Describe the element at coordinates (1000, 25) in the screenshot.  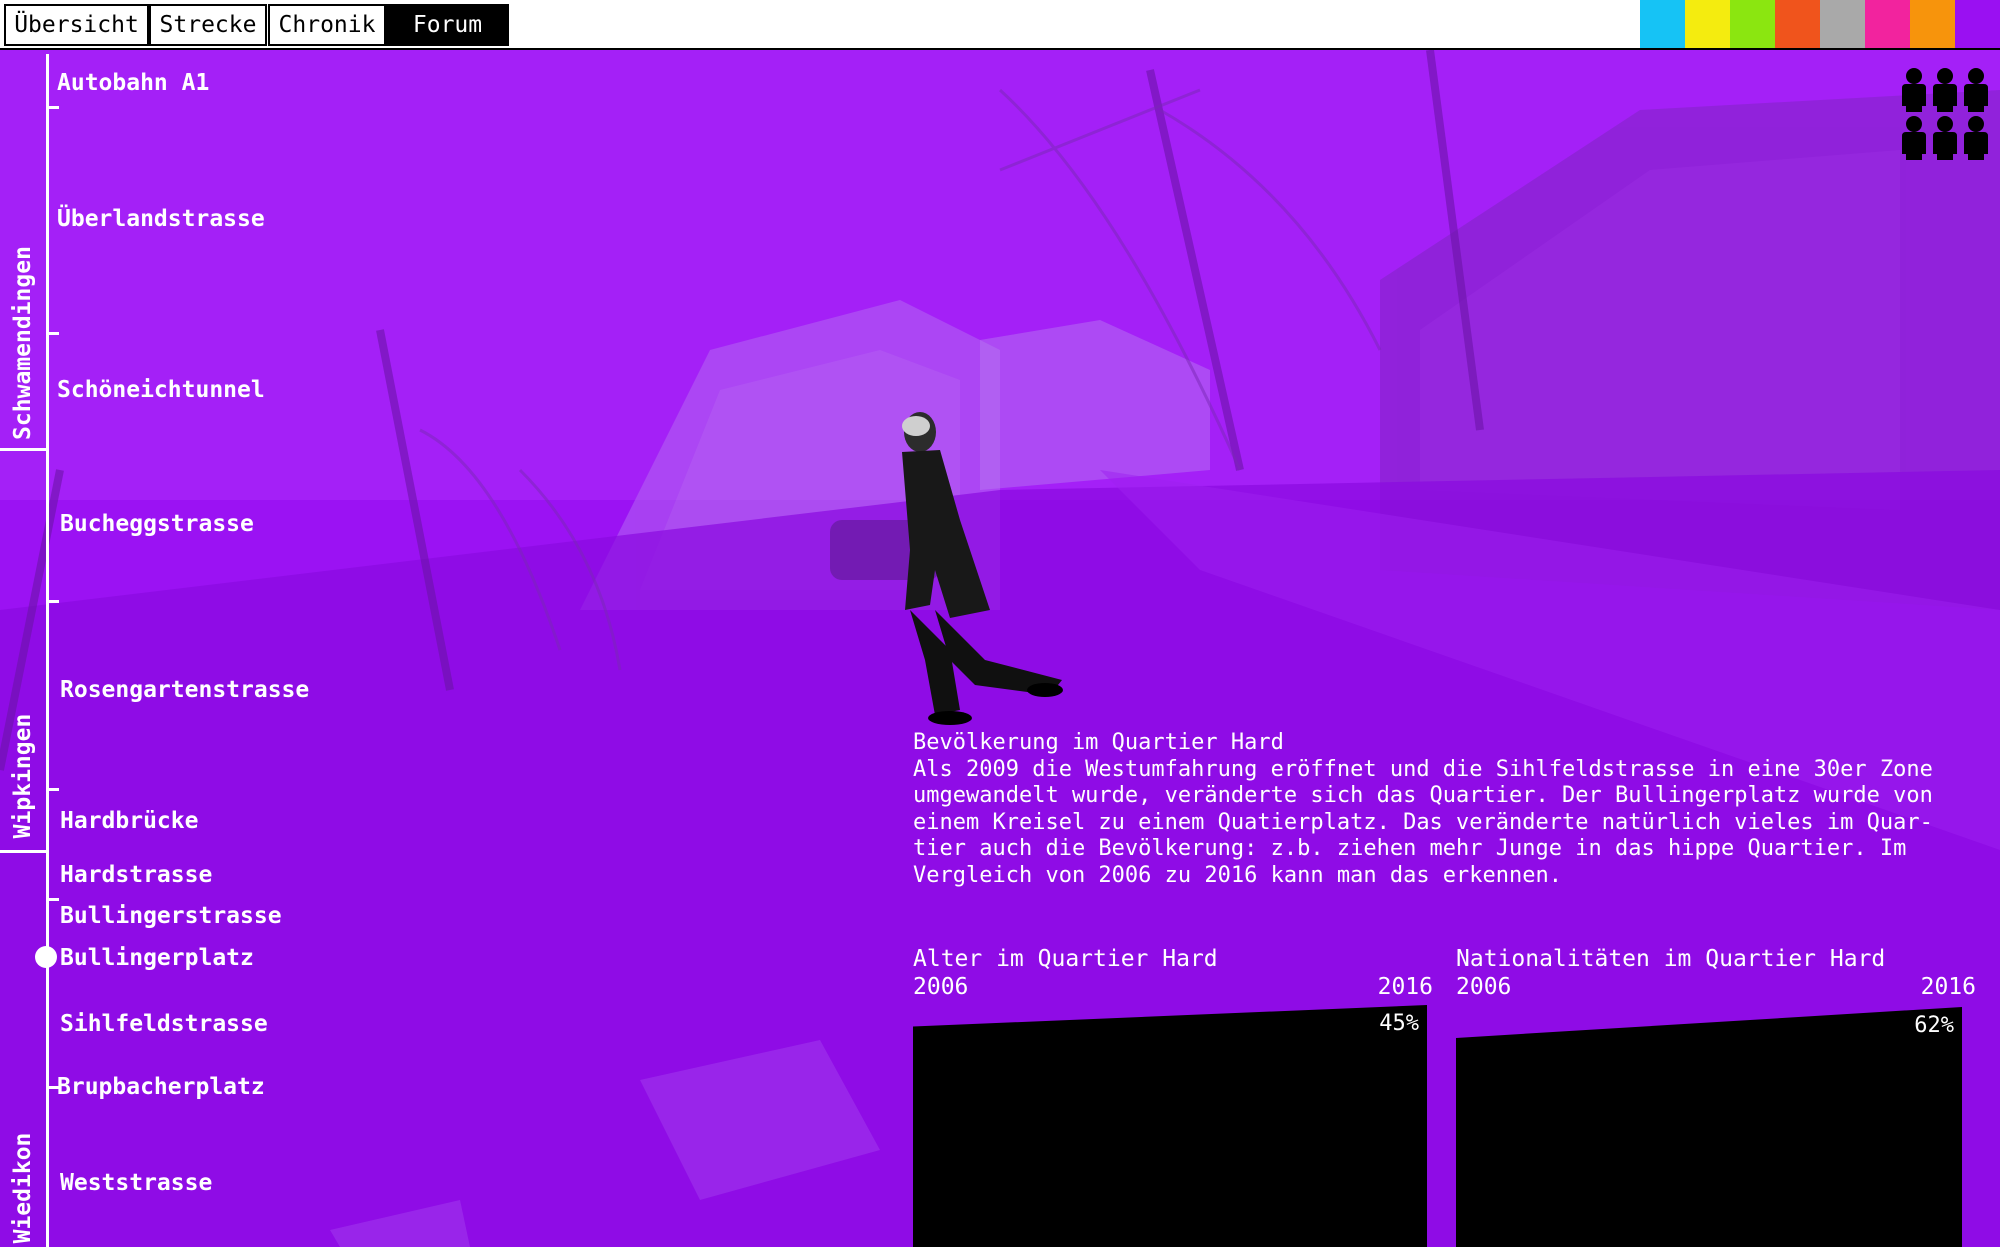
I see `top-navigation-bar: Übersicht Strecke Chronik Forum` at that location.